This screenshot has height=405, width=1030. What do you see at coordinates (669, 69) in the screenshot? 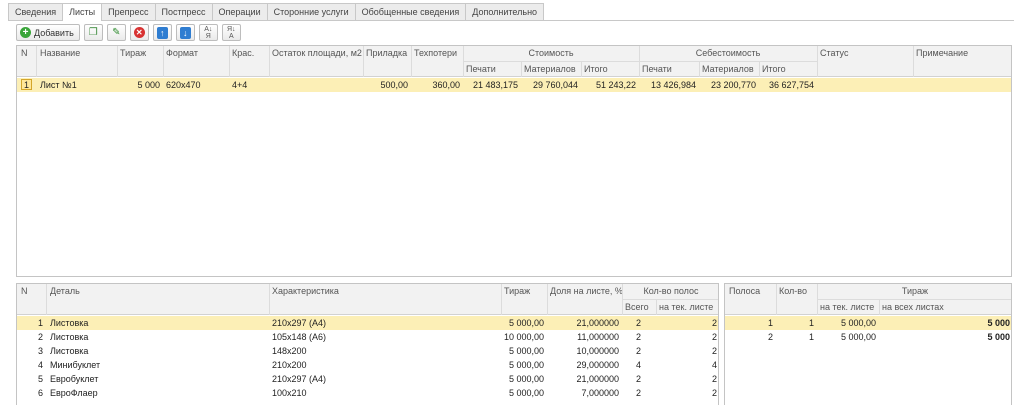
I see `col-sb-pechati: Печати` at bounding box center [669, 69].